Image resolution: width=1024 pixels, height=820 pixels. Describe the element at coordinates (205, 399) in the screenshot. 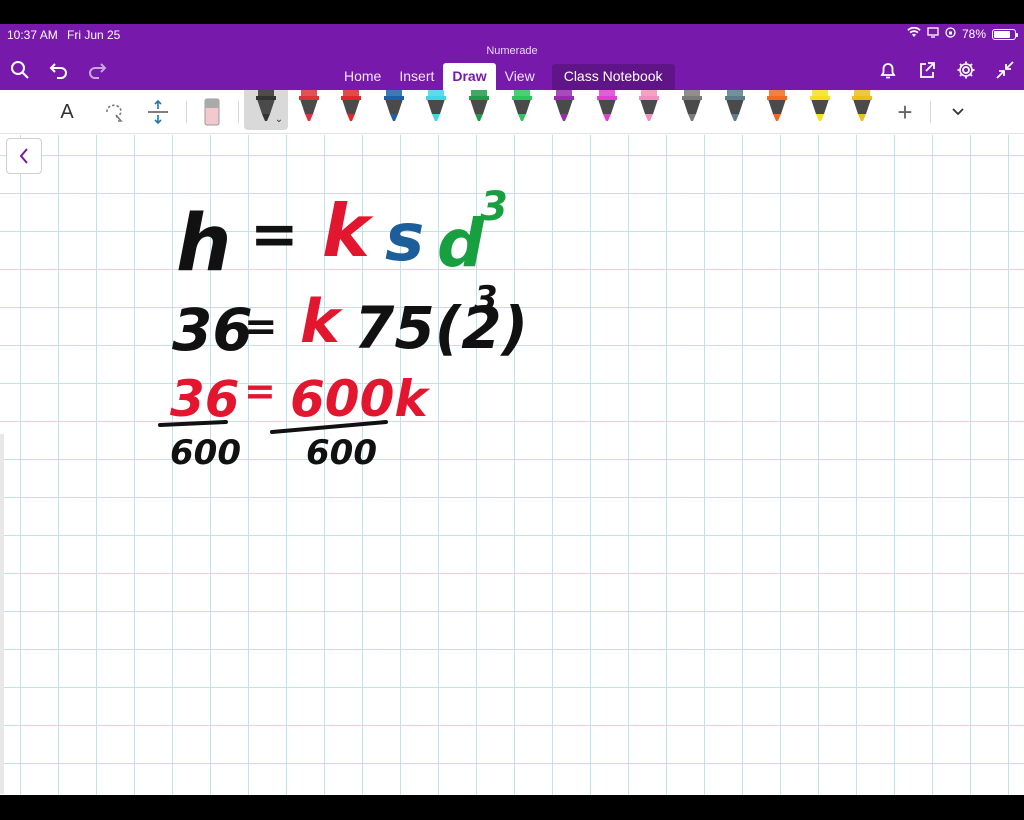

I see `ink-numerator-left: 36` at that location.